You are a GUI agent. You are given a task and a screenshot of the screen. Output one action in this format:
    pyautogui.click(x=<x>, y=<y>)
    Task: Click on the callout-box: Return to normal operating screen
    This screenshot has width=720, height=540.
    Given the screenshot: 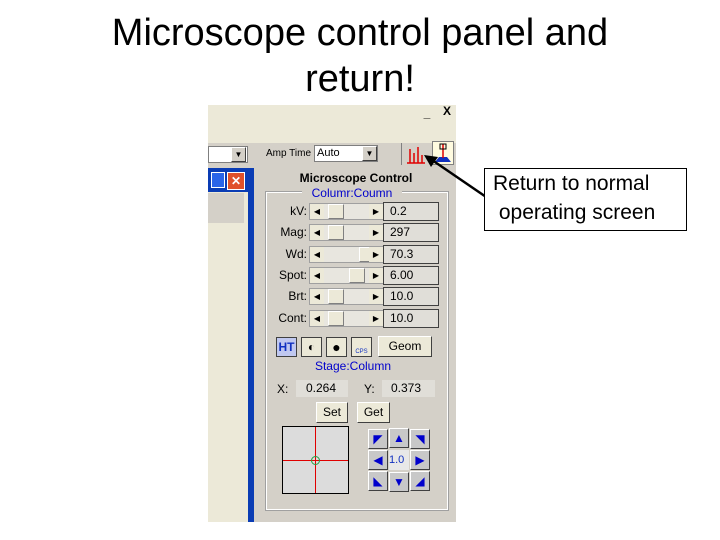 What is the action you would take?
    pyautogui.click(x=585, y=199)
    